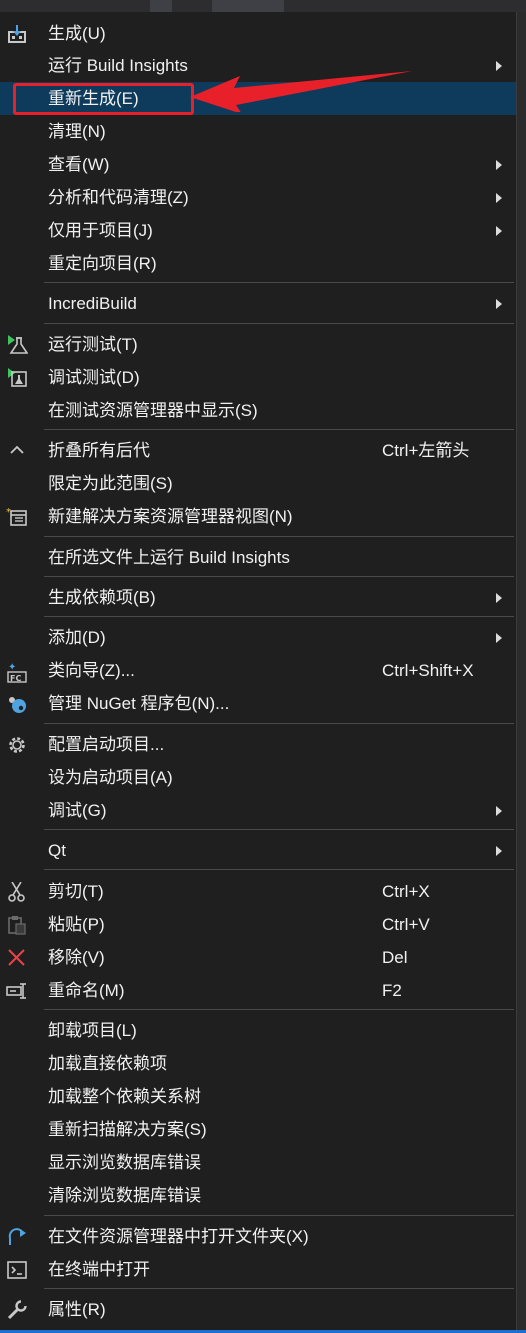 Image resolution: width=526 pixels, height=1333 pixels. What do you see at coordinates (79, 164) in the screenshot?
I see `menu-item-label: 查看(W)` at bounding box center [79, 164].